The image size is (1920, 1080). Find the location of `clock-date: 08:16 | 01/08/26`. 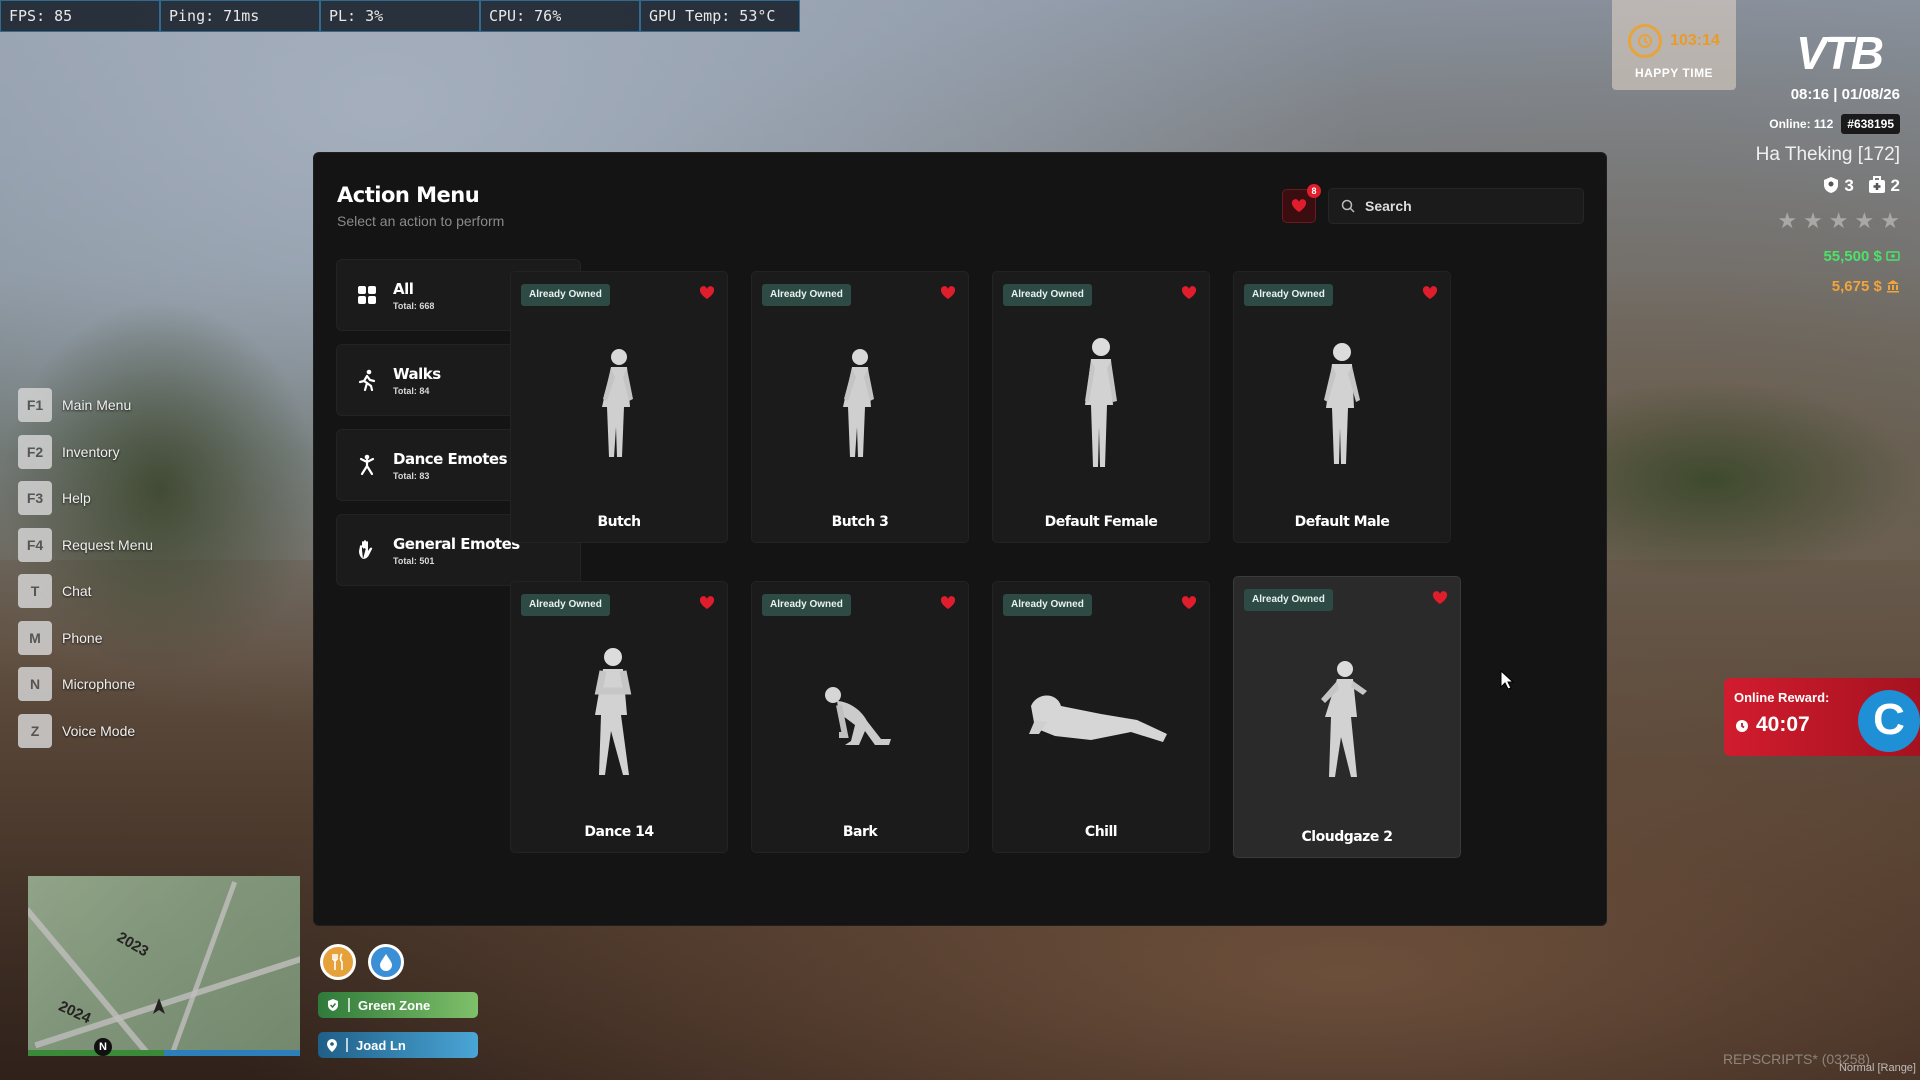

clock-date: 08:16 | 01/08/26 is located at coordinates (1845, 94).